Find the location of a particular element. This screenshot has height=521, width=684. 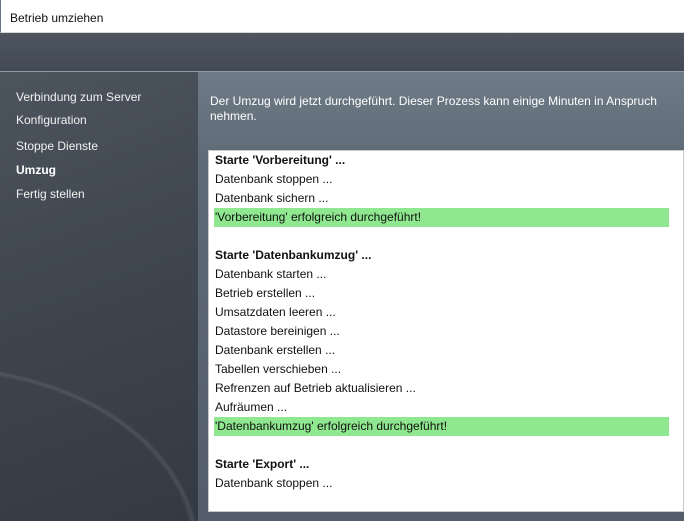

sidebar-step-konfiguration: Konfiguration is located at coordinates (51, 120).